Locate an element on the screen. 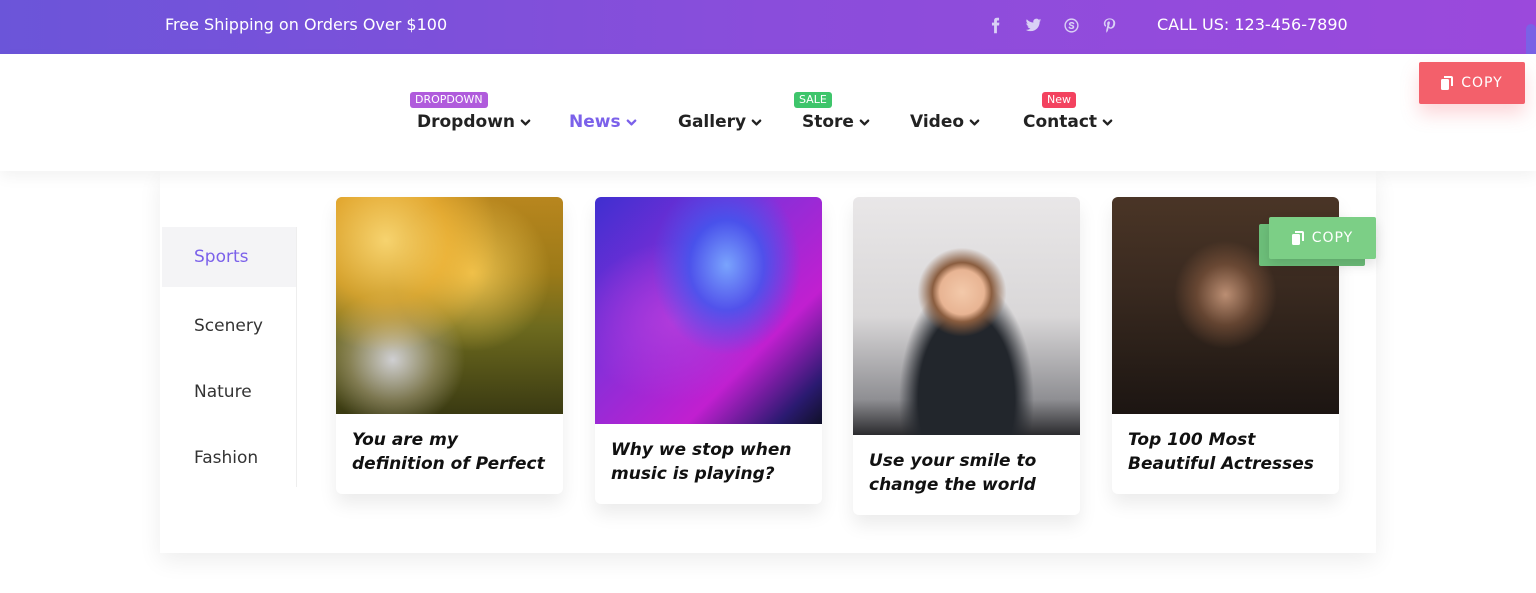 The image size is (1536, 593). nav-label: Store is located at coordinates (828, 122).